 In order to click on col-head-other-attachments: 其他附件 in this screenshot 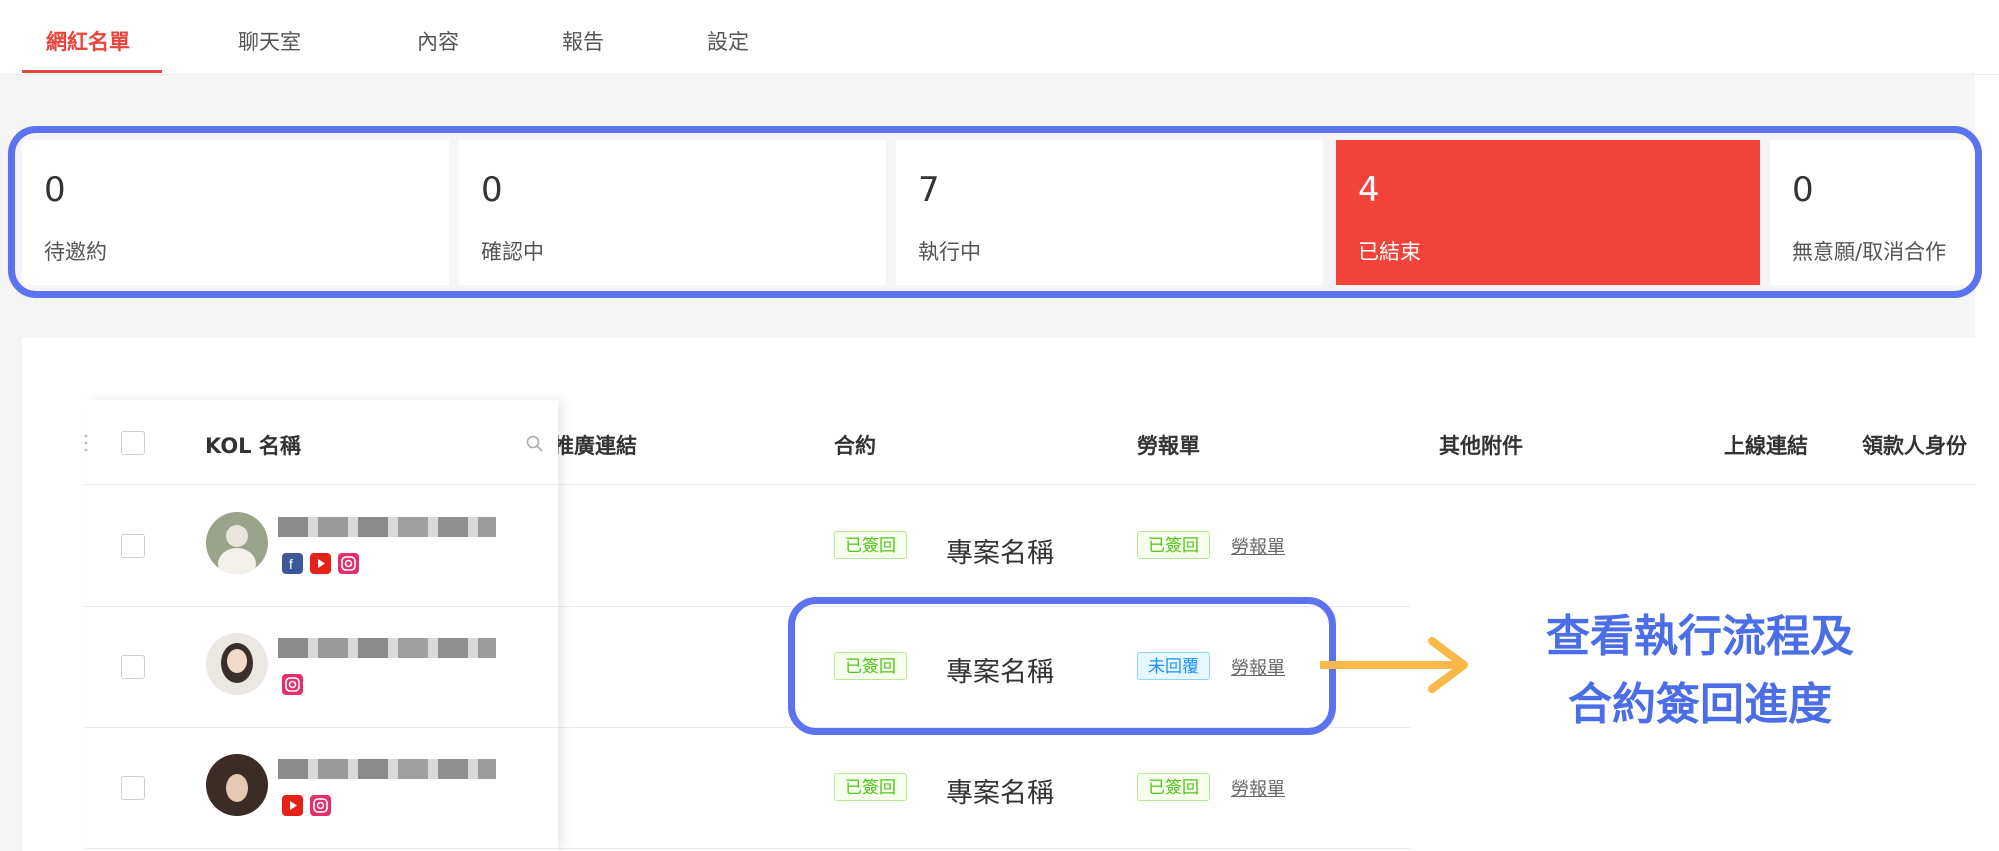, I will do `click(1481, 446)`.